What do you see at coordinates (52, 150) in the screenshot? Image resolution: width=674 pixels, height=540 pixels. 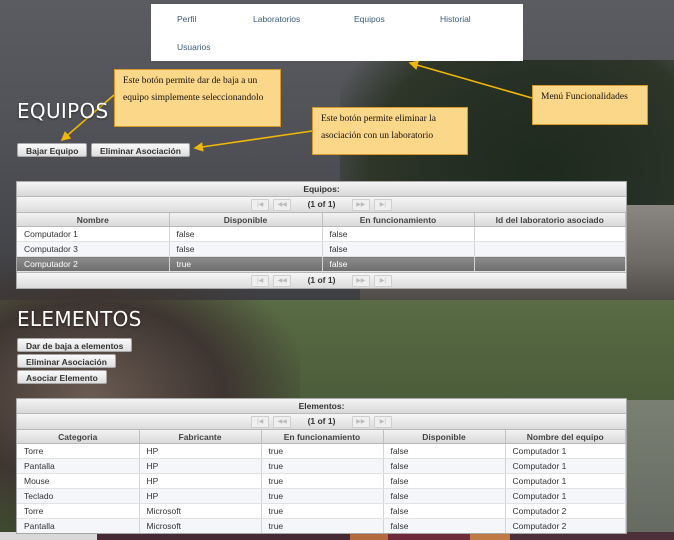 I see `bajar-equipo-button: Bajar Equipo` at bounding box center [52, 150].